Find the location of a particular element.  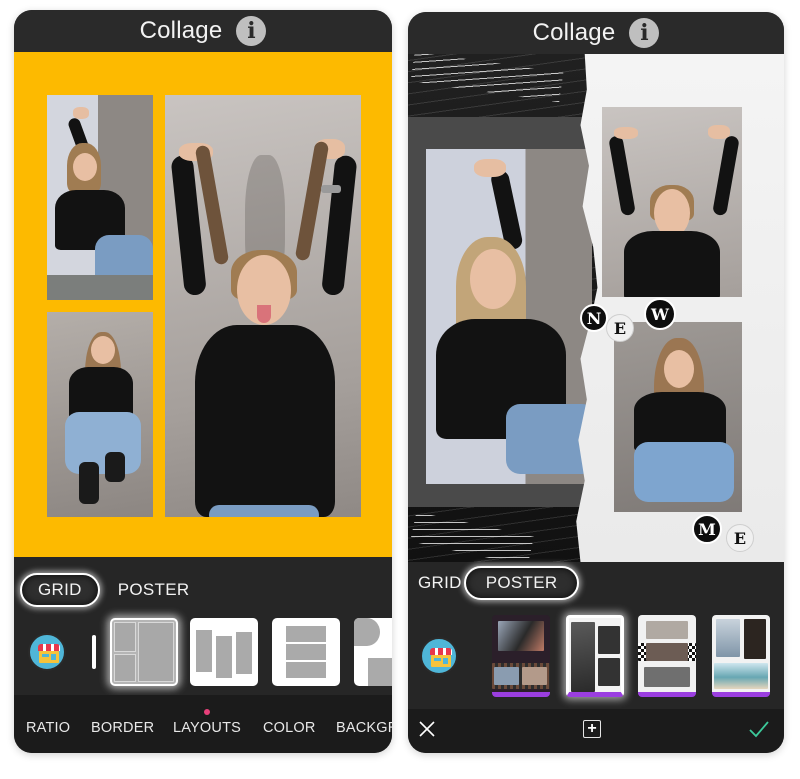

poster-beach is located at coordinates (741, 656).